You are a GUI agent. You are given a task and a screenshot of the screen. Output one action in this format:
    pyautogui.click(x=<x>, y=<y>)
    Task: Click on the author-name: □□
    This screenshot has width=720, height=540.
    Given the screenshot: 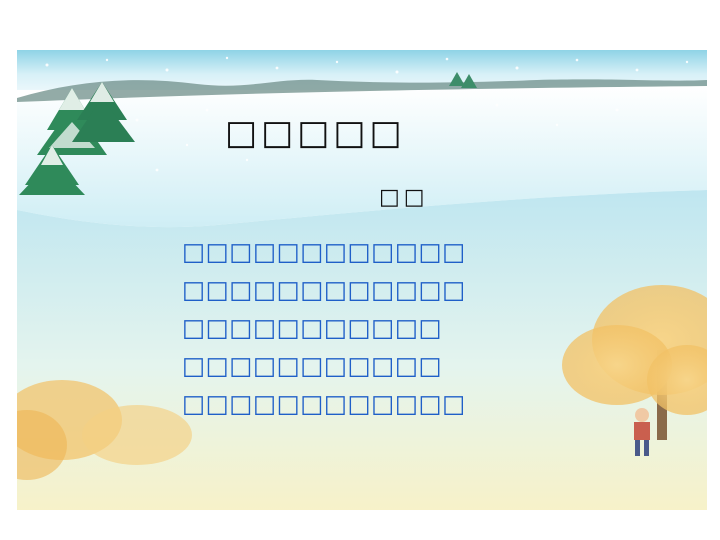 What is the action you would take?
    pyautogui.click(x=404, y=197)
    